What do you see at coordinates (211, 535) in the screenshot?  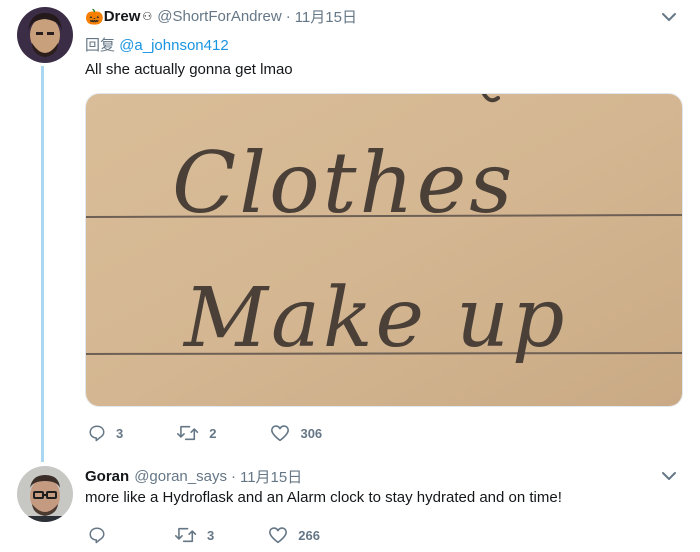 I see `retweet-count: 3` at bounding box center [211, 535].